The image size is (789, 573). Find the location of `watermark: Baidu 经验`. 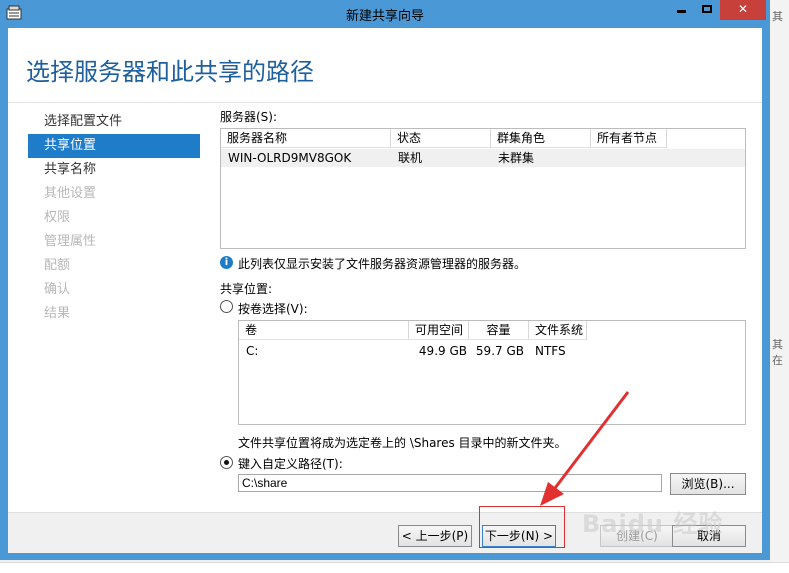

watermark: Baidu 经验 is located at coordinates (653, 524).